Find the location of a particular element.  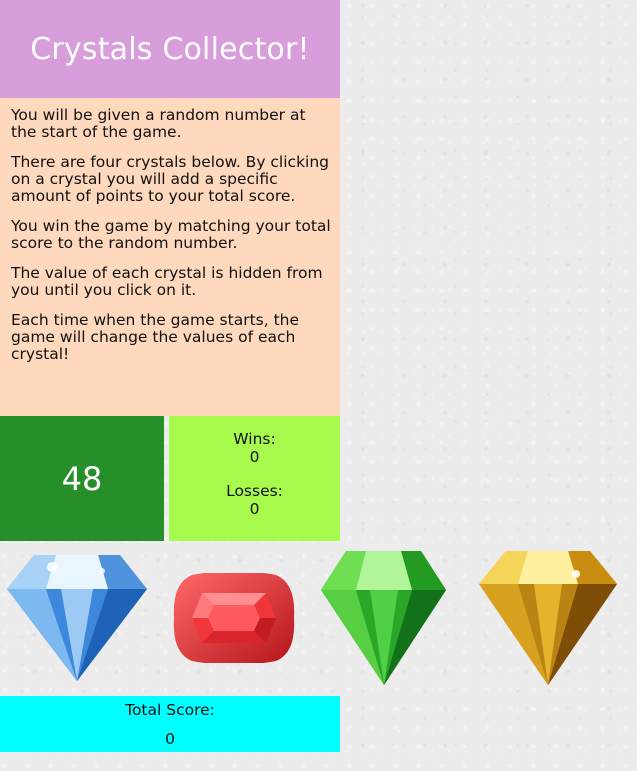

green-emerald-icon is located at coordinates (383, 618).